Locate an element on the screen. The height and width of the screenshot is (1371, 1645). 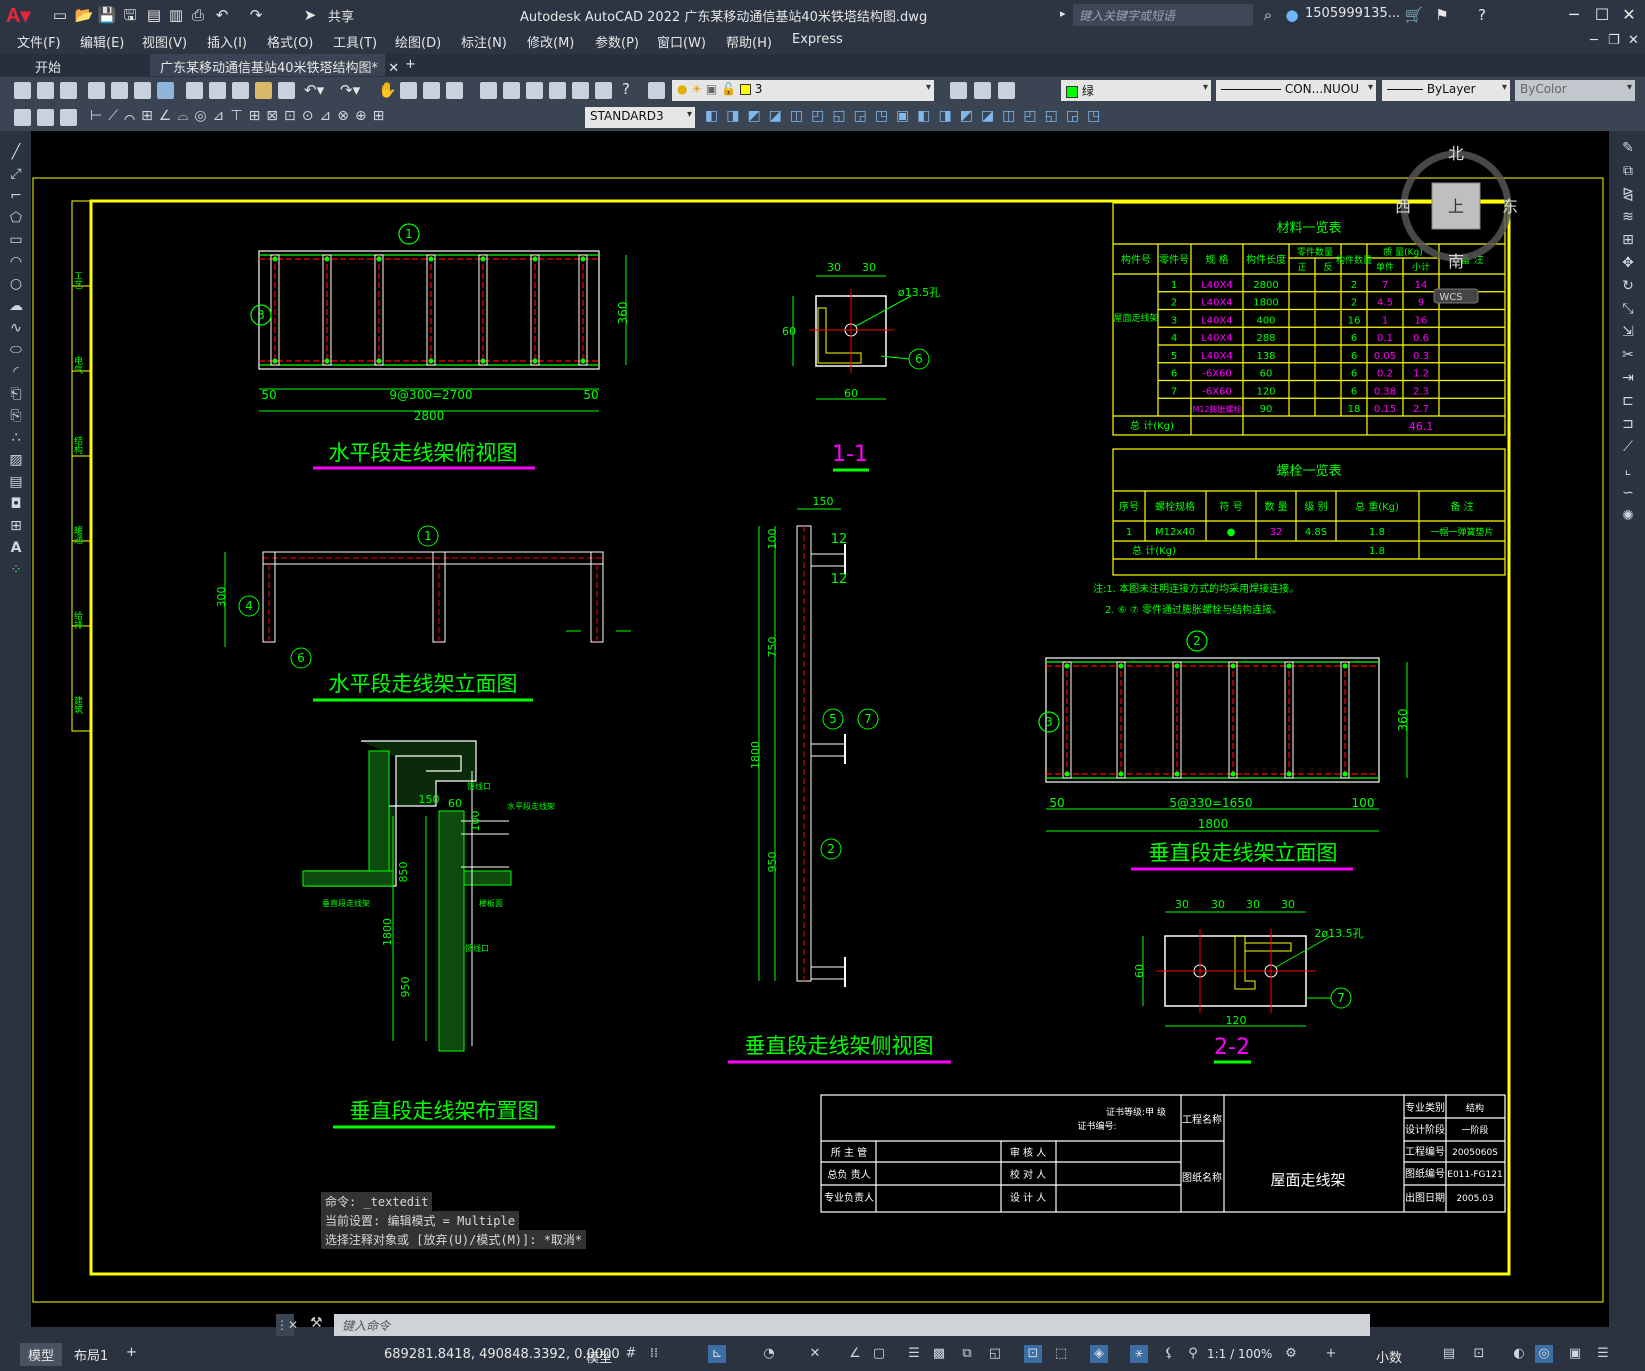
sheet-set-icon is located at coordinates (557, 90).